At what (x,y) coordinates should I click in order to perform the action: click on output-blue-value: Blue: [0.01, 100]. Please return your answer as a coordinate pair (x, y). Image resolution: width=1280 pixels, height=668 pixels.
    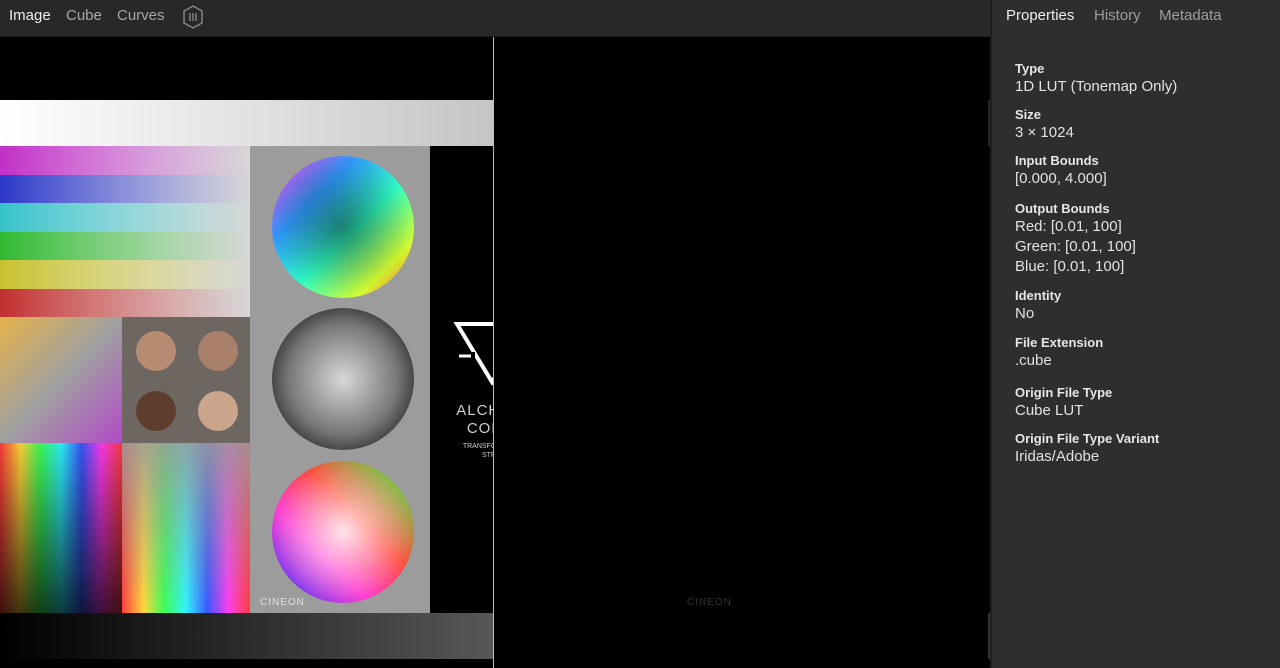
    Looking at the image, I should click on (1070, 266).